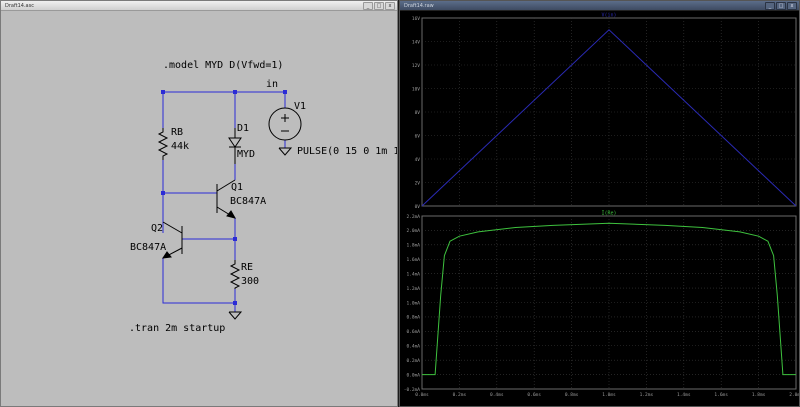 The width and height of the screenshot is (800, 407). I want to click on y-tick-label: -0.2mA, so click(412, 390).